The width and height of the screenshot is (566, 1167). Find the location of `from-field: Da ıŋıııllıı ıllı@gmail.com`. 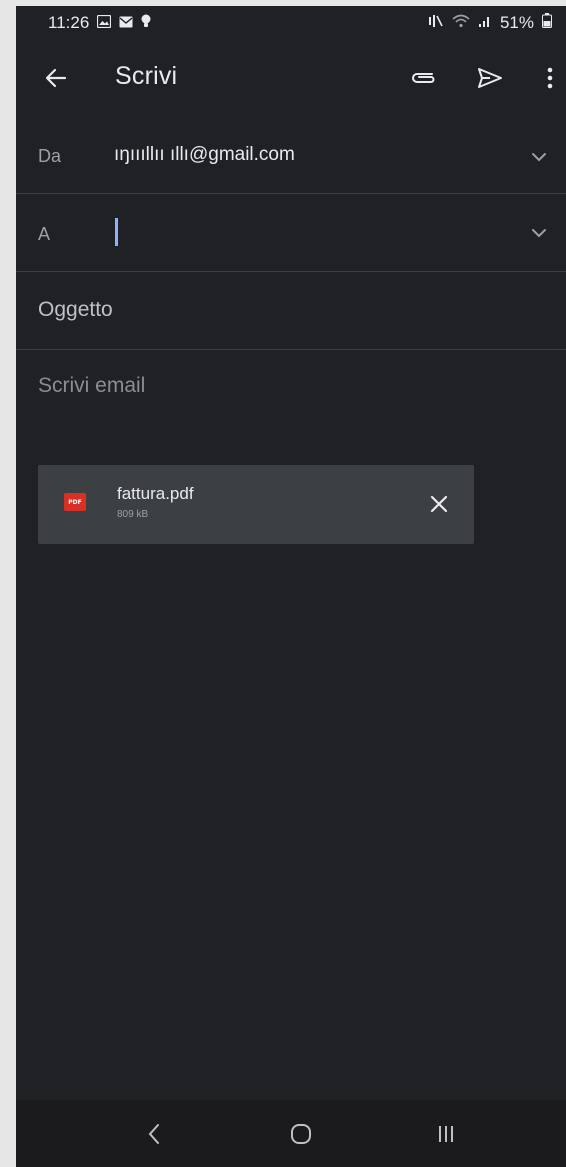

from-field: Da ıŋıııllıı ıllı@gmail.com is located at coordinates (291, 156).